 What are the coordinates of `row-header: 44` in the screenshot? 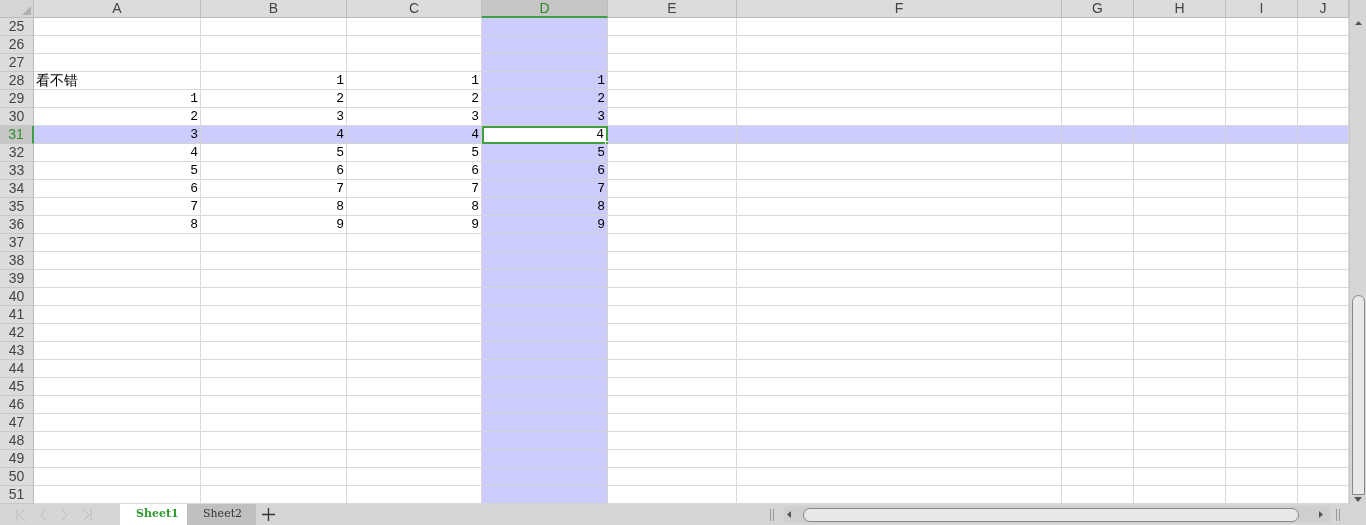 It's located at (17, 369).